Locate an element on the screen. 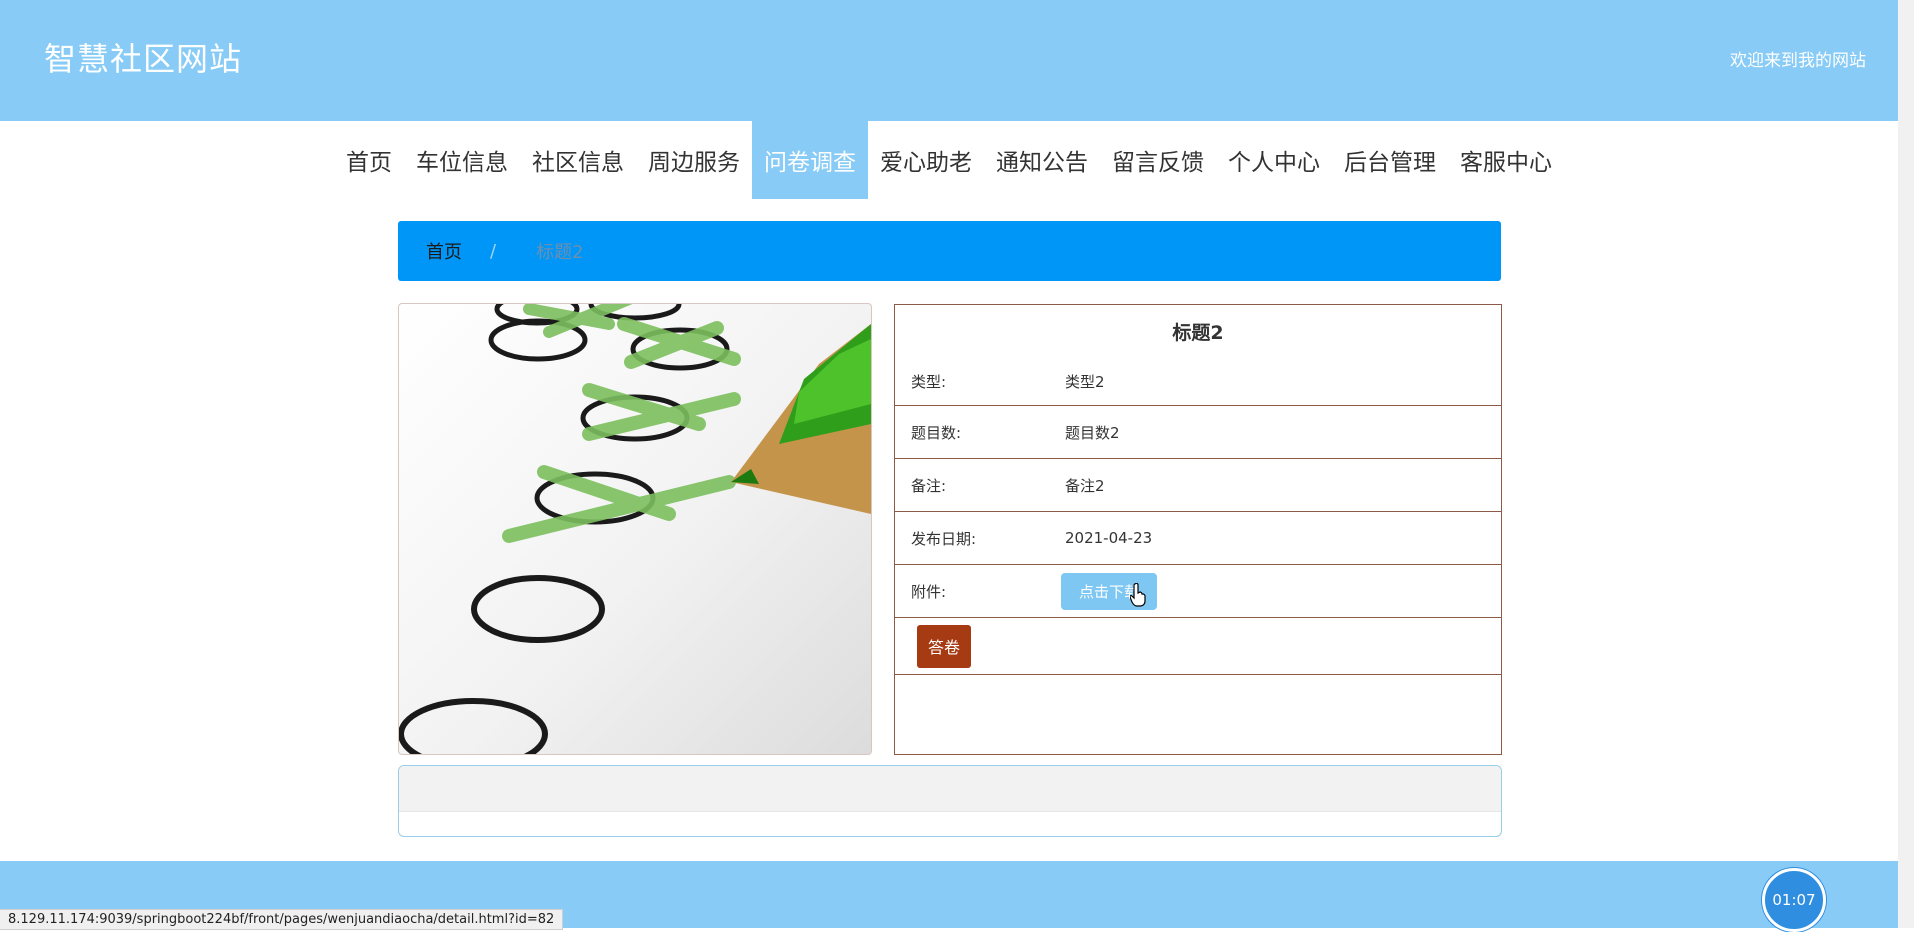  nav-item-elderly-care: 爱心助老 is located at coordinates (926, 160).